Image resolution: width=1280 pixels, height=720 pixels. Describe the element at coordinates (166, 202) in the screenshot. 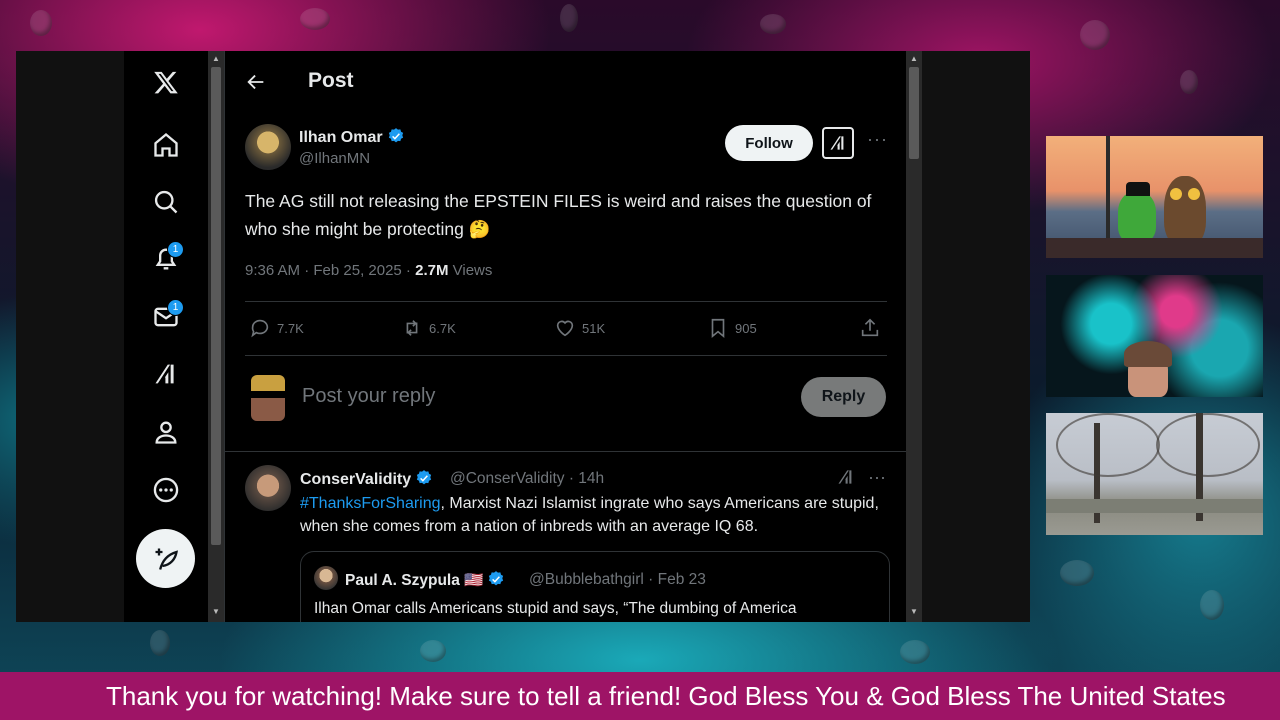

I see `search-icon` at that location.